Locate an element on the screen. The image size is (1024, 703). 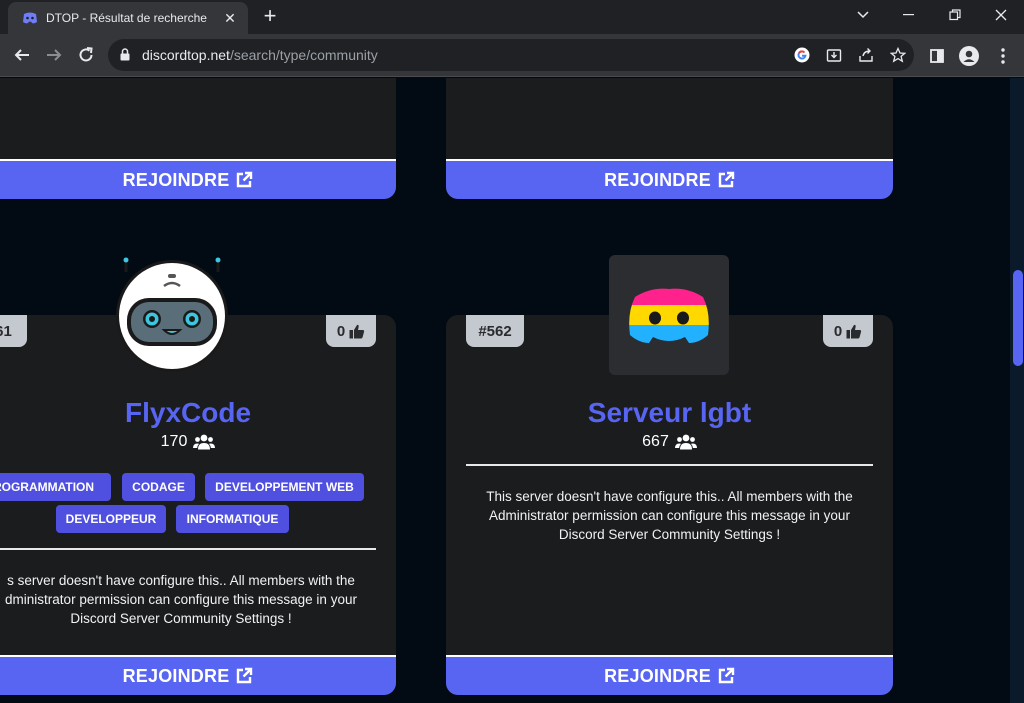
browser-toolbar: discordtop.net/search/type/community is located at coordinates (512, 55).